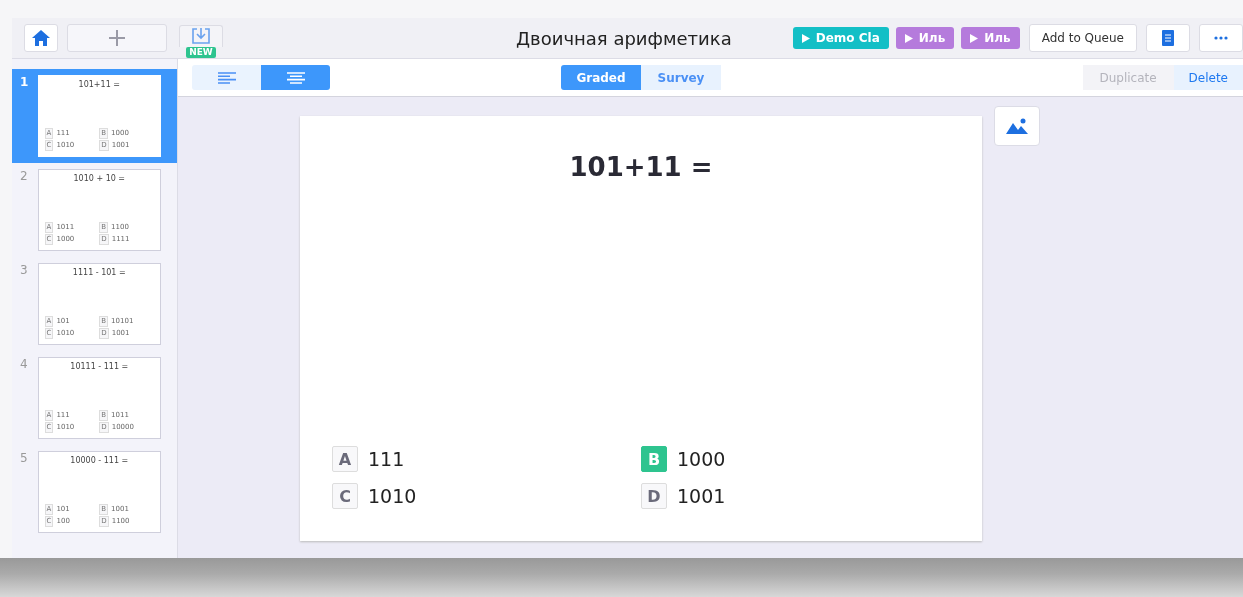 The image size is (1243, 597). What do you see at coordinates (1082, 38) in the screenshot?
I see `add-to-queue-button: Add to Queue` at bounding box center [1082, 38].